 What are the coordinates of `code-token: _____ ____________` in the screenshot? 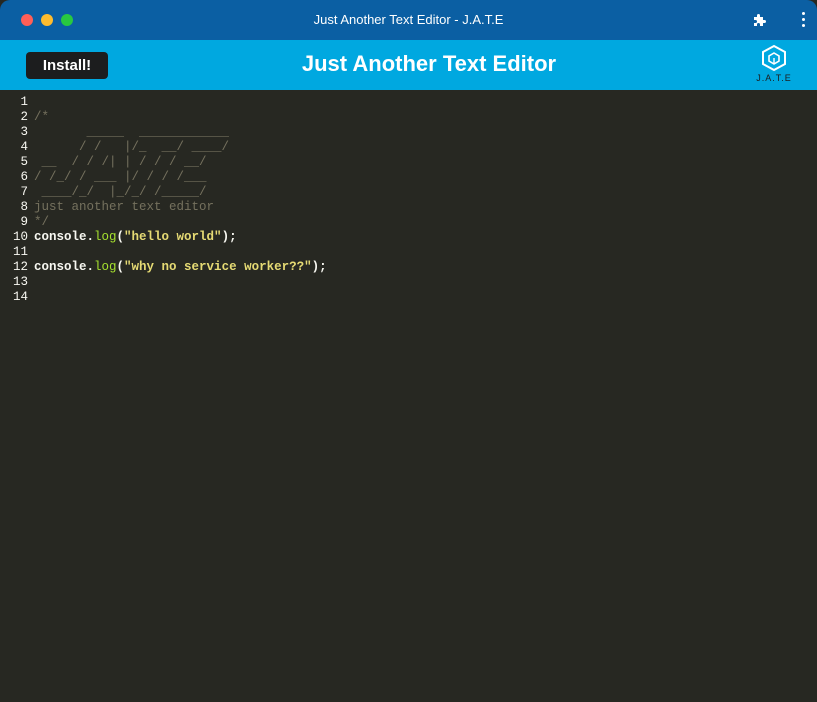 It's located at (132, 132).